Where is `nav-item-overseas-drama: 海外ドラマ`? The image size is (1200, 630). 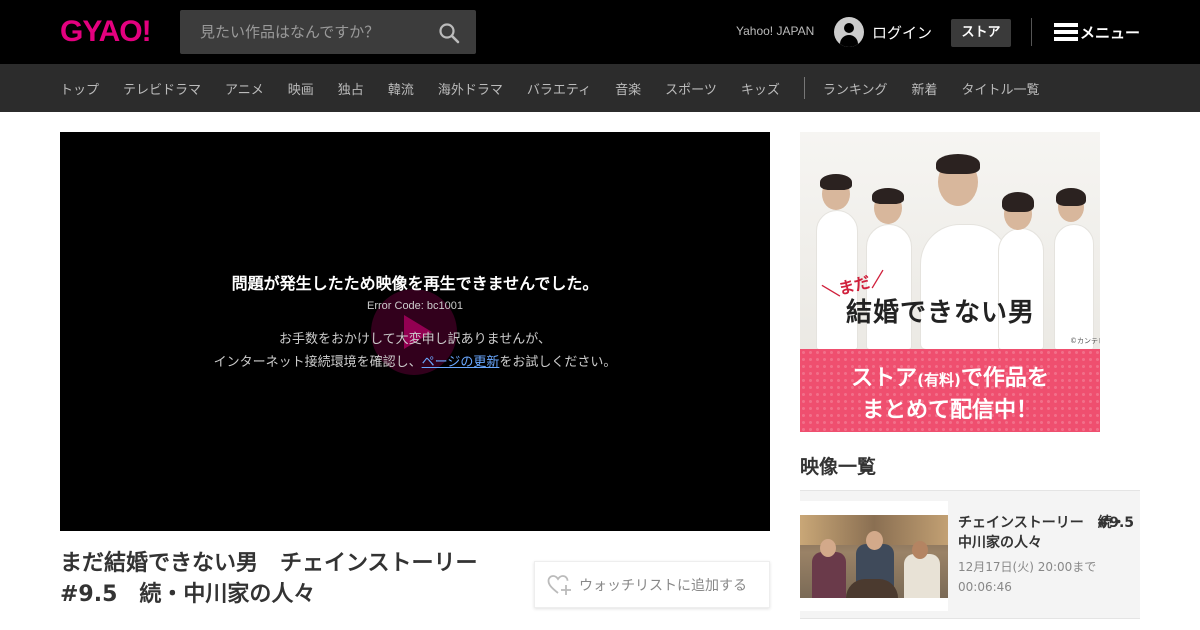
nav-item-overseas-drama: 海外ドラマ is located at coordinates (470, 88).